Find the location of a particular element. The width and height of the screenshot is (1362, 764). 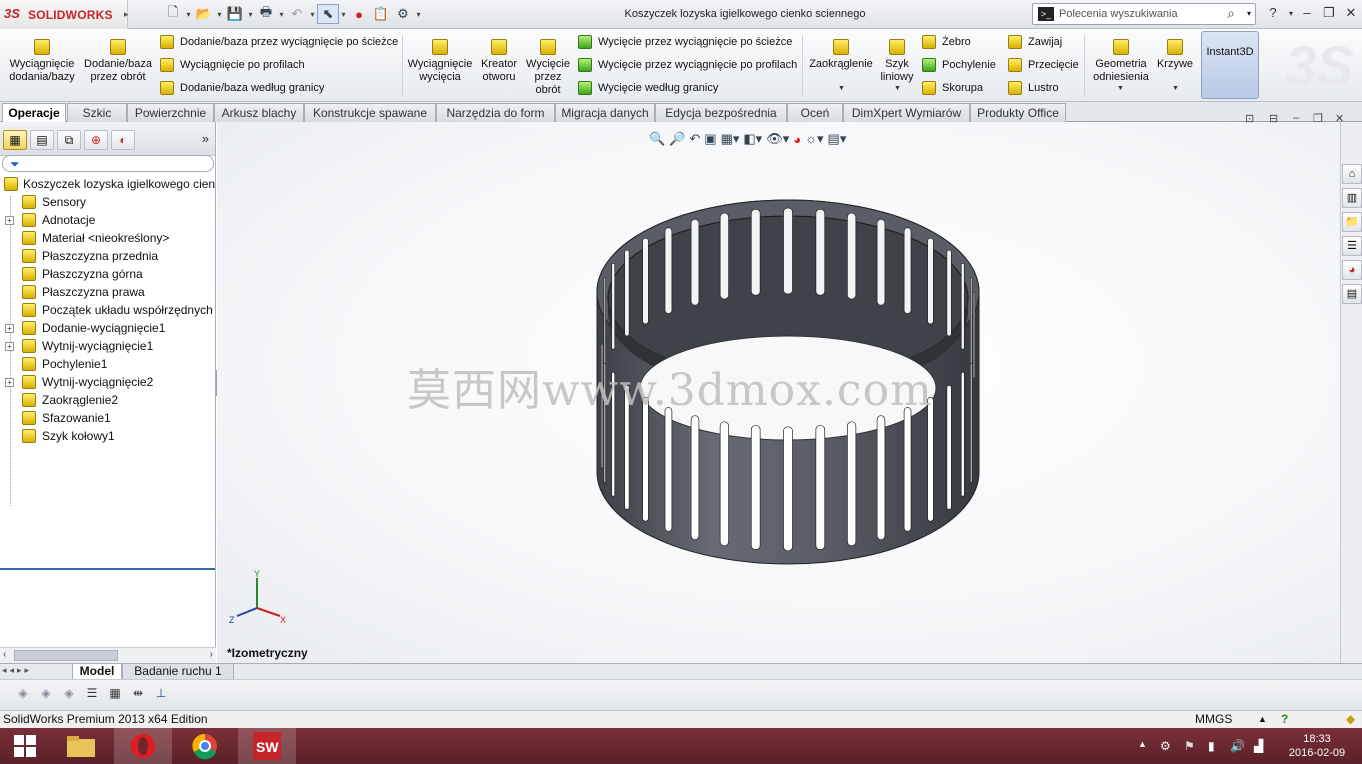

tree-node: Płaszczyzna prawa is located at coordinates (107, 292).